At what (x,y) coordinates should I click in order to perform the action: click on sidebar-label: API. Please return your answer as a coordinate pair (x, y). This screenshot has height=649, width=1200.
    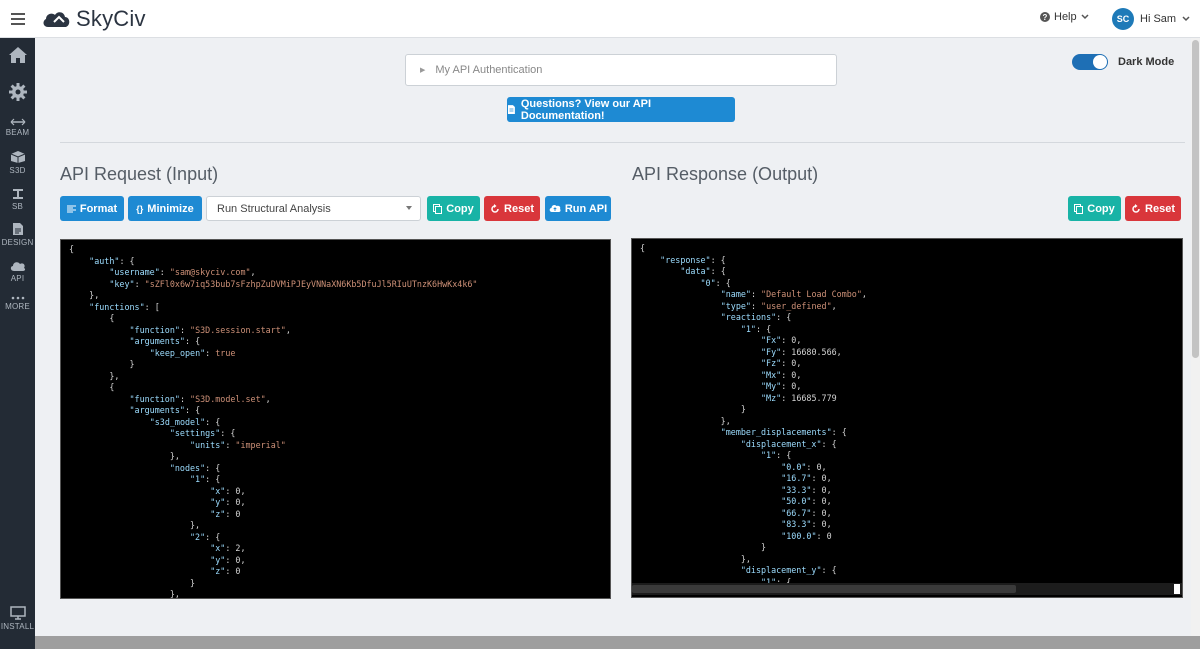
    Looking at the image, I should click on (17, 278).